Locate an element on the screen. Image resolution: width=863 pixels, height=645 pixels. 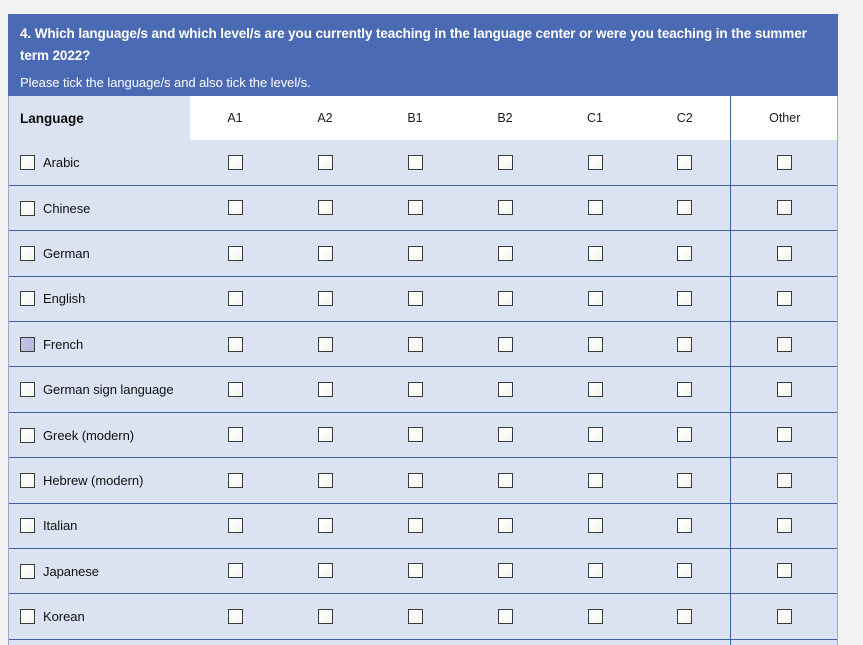
language-label: English is located at coordinates (64, 299).